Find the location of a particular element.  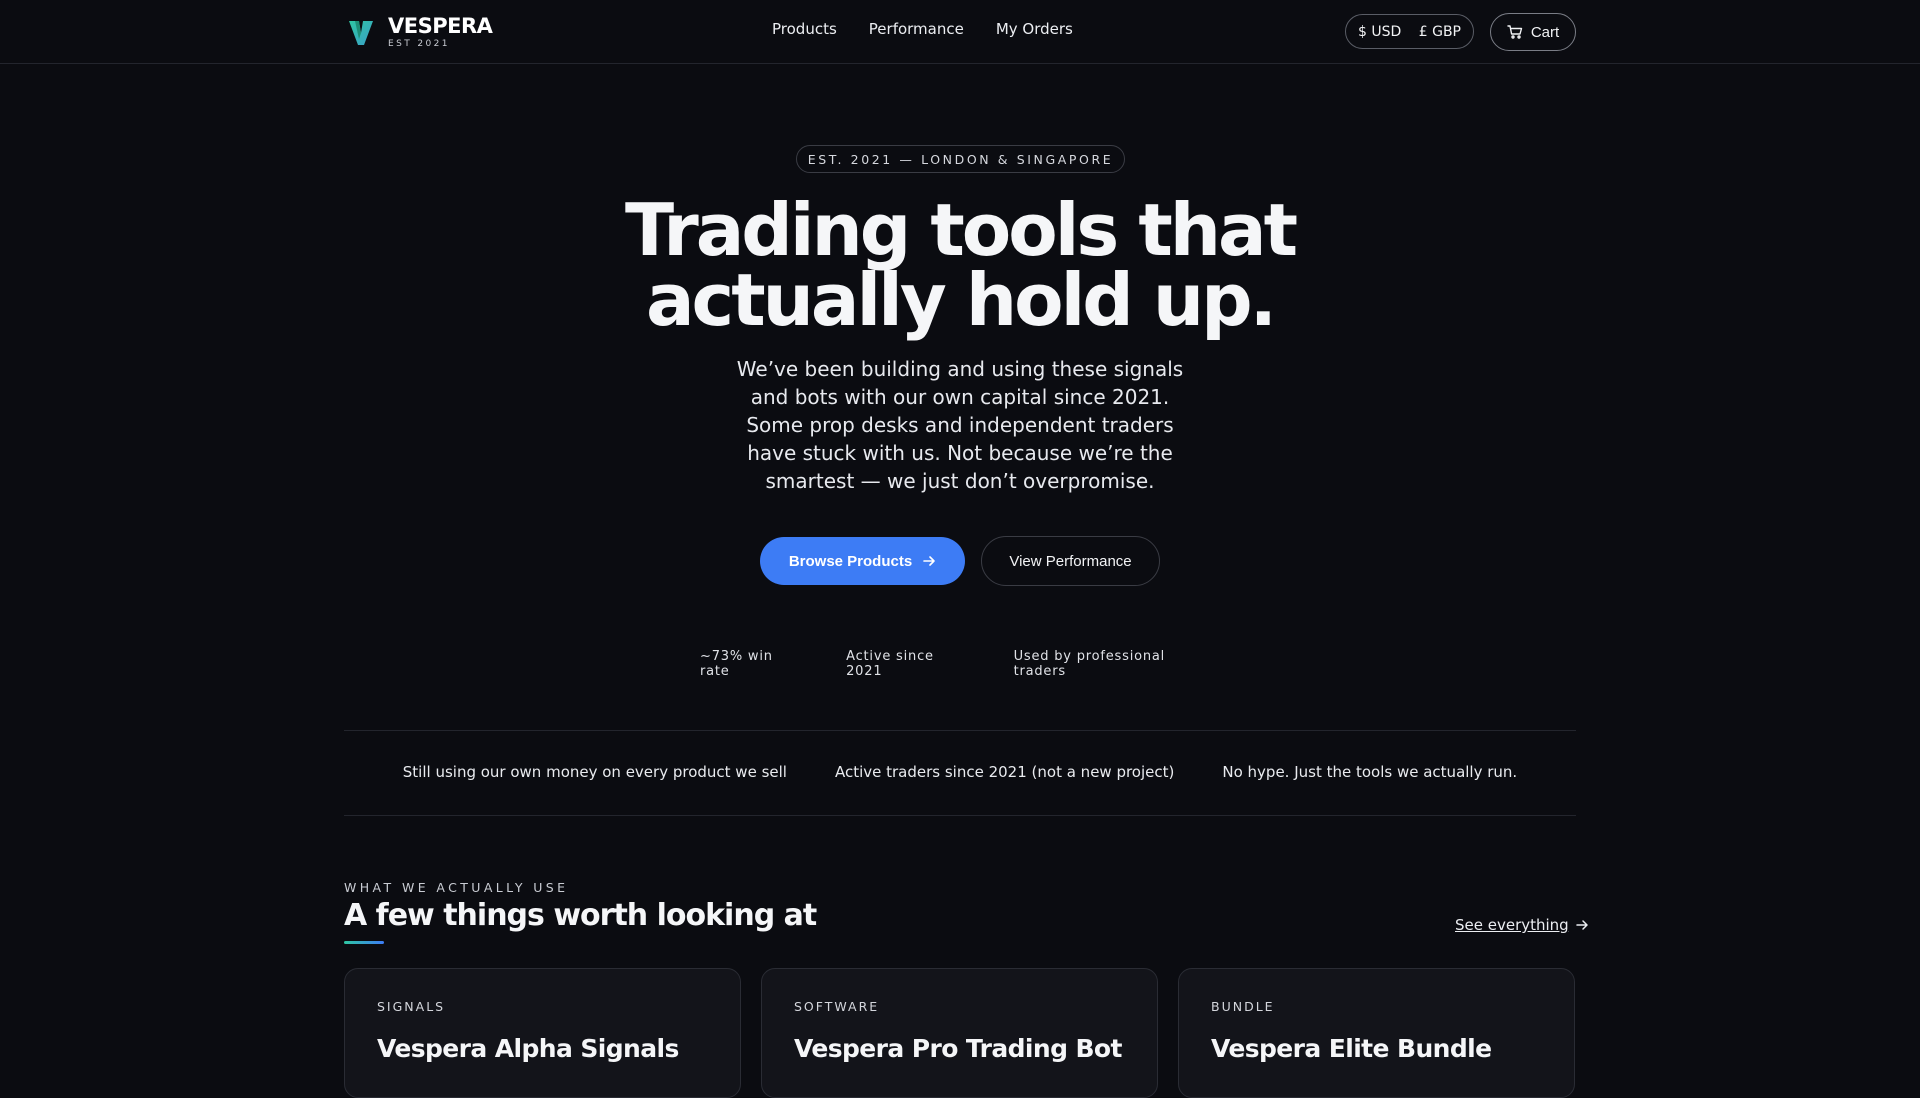

product-card-elite-bundle: BUNDLE Vespera Elite Bundle is located at coordinates (1376, 1033).